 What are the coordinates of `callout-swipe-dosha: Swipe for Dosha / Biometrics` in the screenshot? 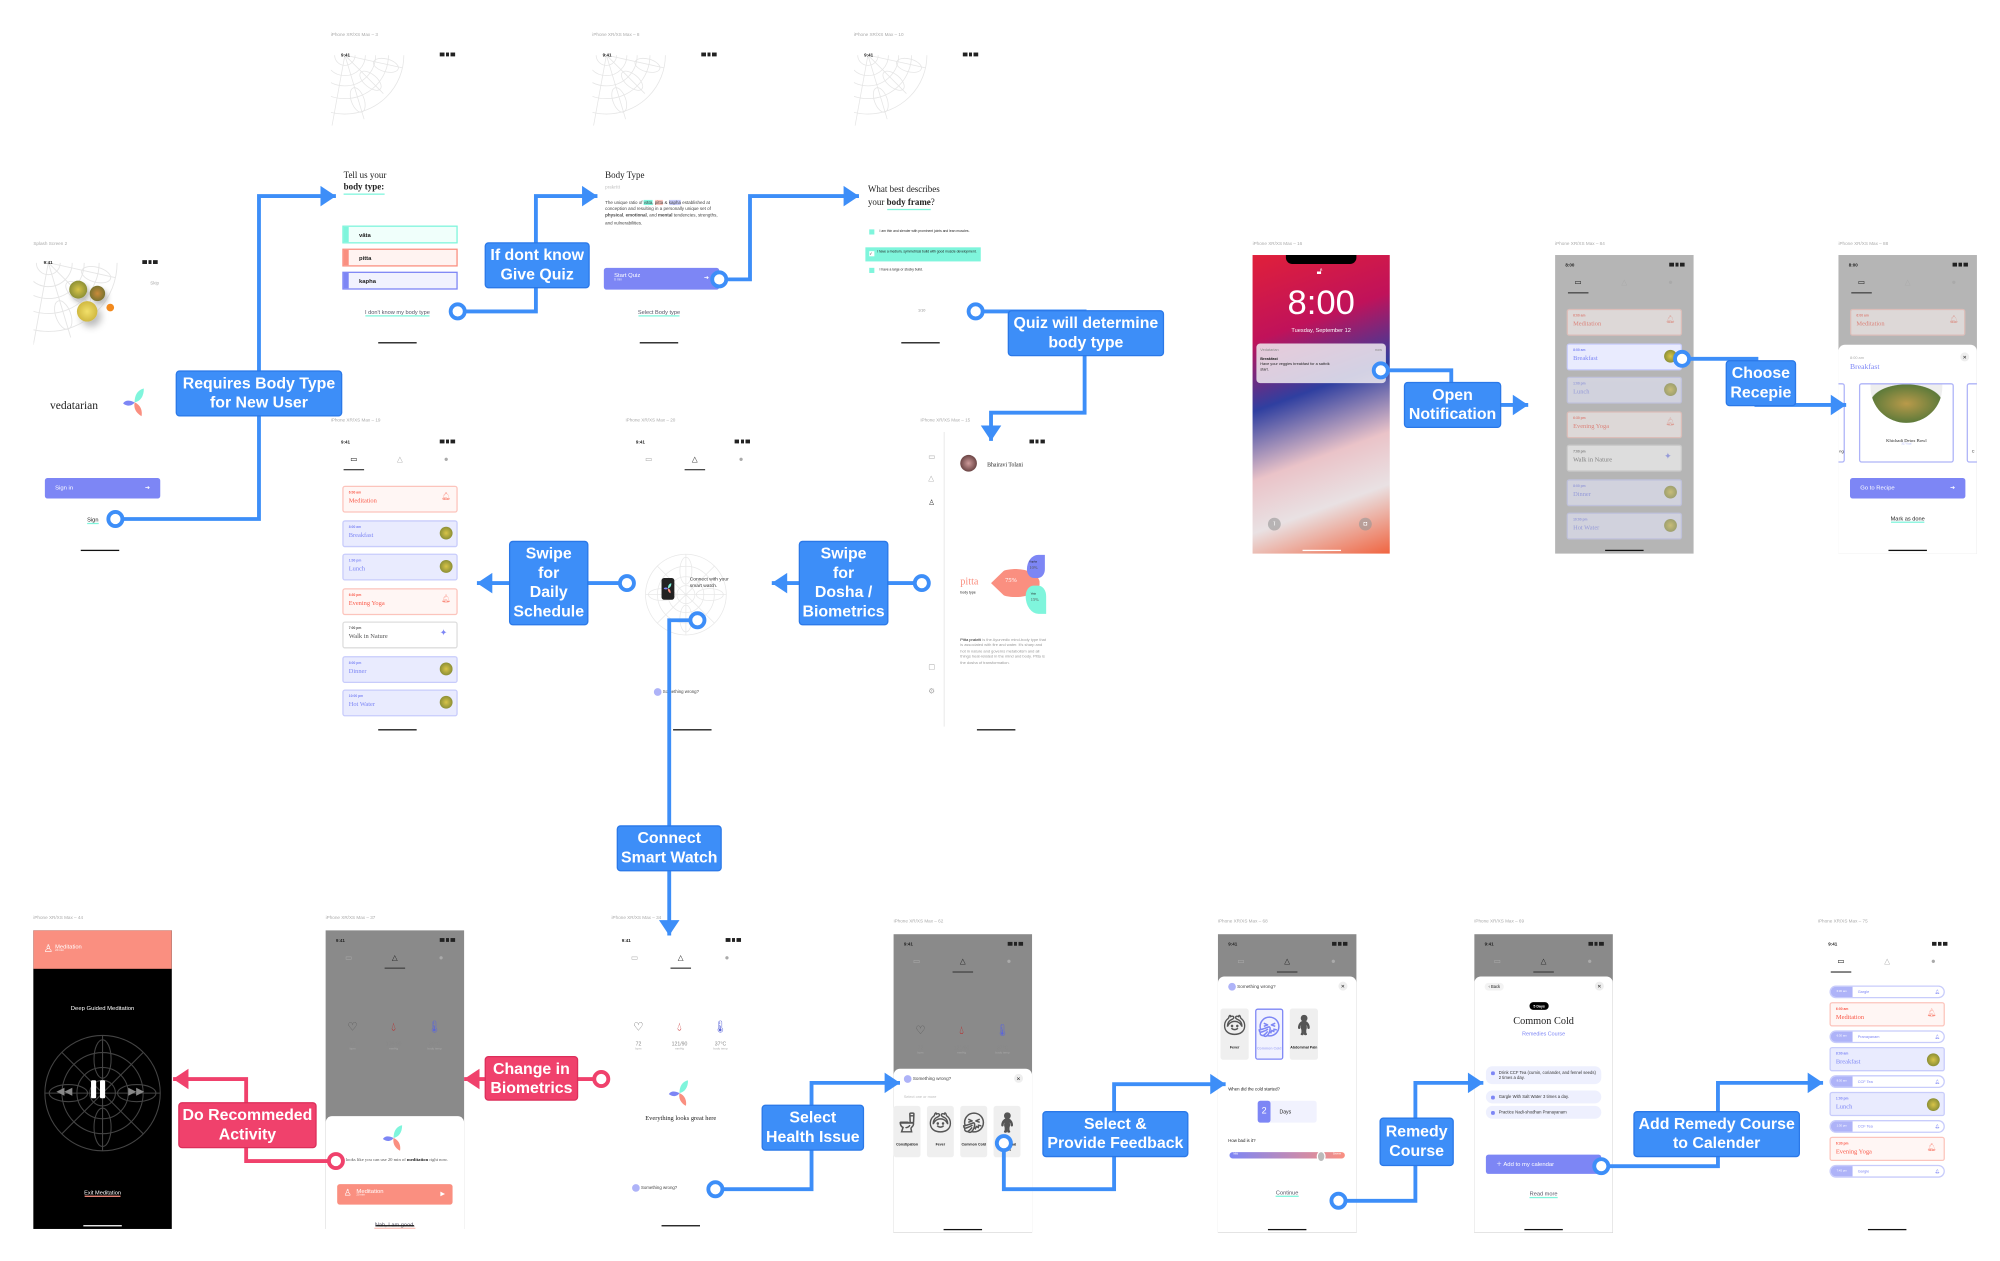 It's located at (843, 583).